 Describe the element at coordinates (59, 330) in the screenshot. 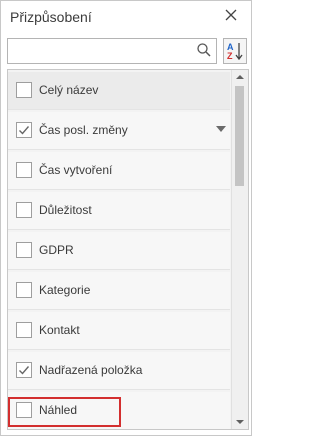

I see `item-label: Kontakt` at that location.